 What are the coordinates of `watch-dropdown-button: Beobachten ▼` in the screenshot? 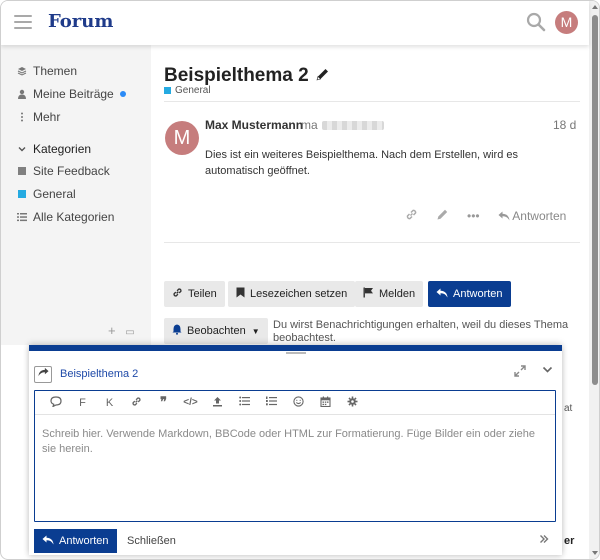 It's located at (216, 331).